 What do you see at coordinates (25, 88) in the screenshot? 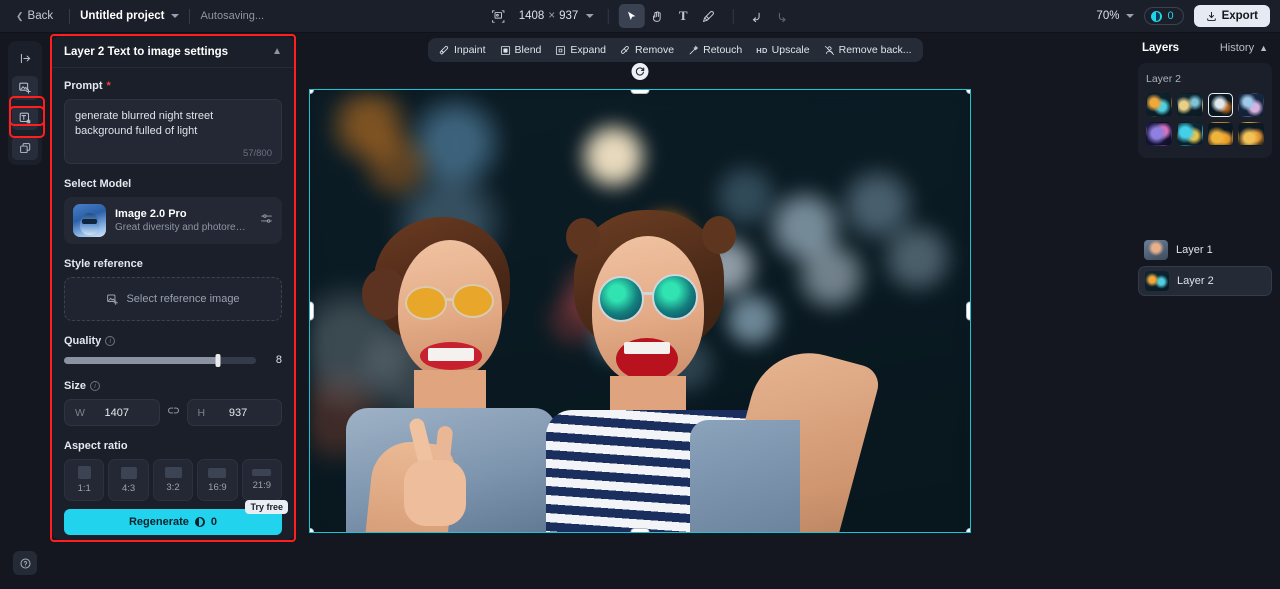
I see `image-generate-button` at bounding box center [25, 88].